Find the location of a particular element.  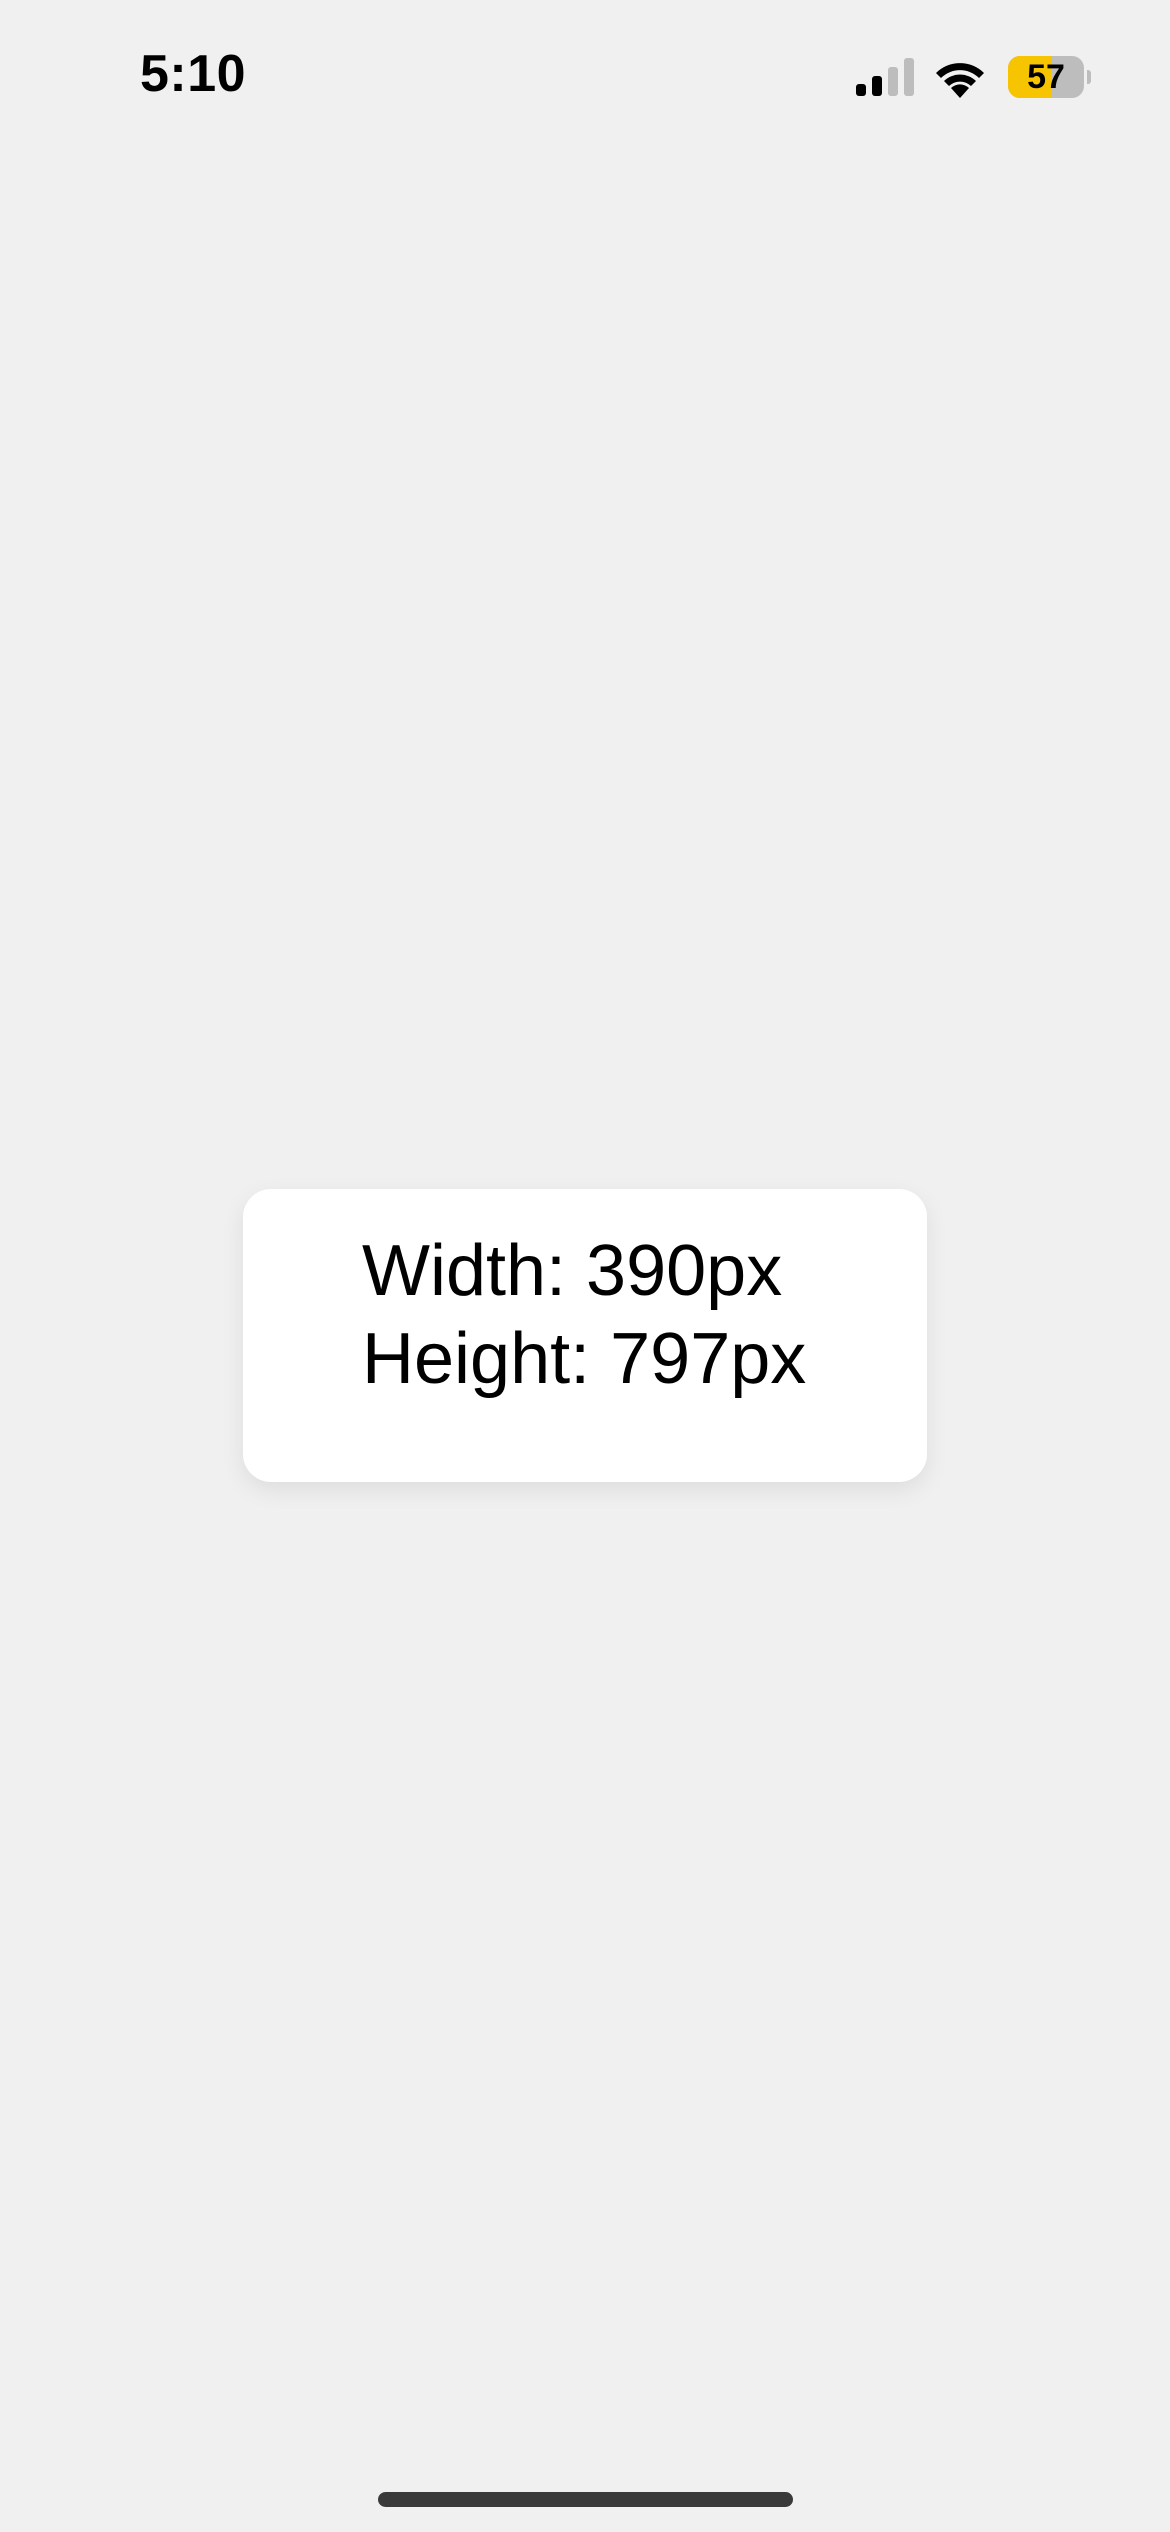

status-bar: 5:10 57 is located at coordinates (585, 80).